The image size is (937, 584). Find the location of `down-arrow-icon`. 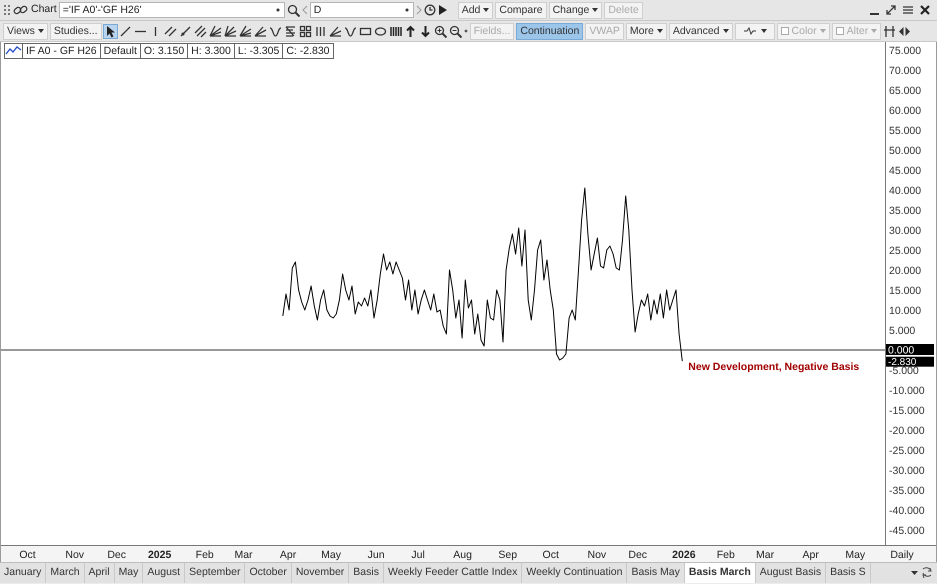

down-arrow-icon is located at coordinates (425, 31).